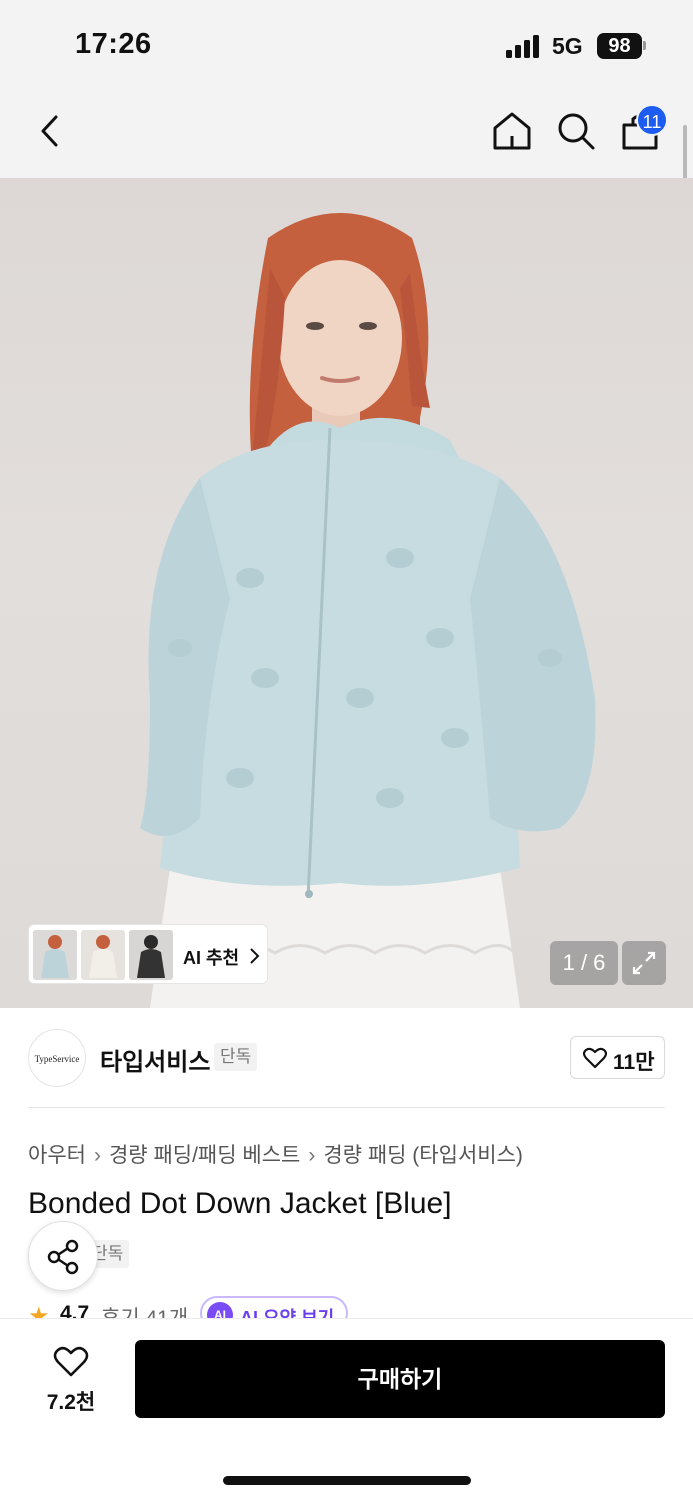  What do you see at coordinates (220, 1310) in the screenshot?
I see `ai-badge-icon: AI` at bounding box center [220, 1310].